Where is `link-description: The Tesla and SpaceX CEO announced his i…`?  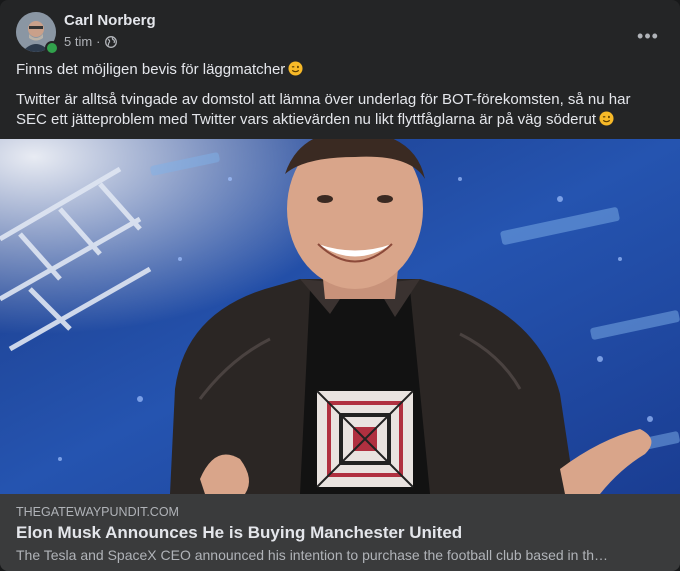 link-description: The Tesla and SpaceX CEO announced his i… is located at coordinates (340, 555).